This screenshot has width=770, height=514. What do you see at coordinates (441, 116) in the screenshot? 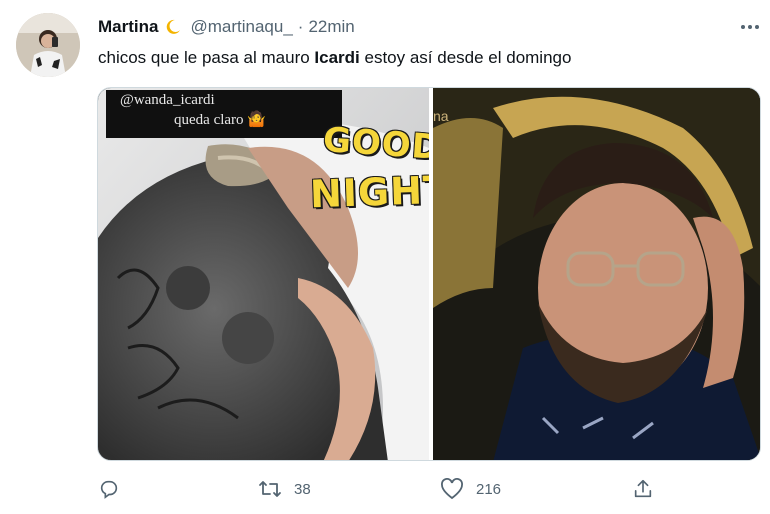
I see `watermark-text: na` at bounding box center [441, 116].